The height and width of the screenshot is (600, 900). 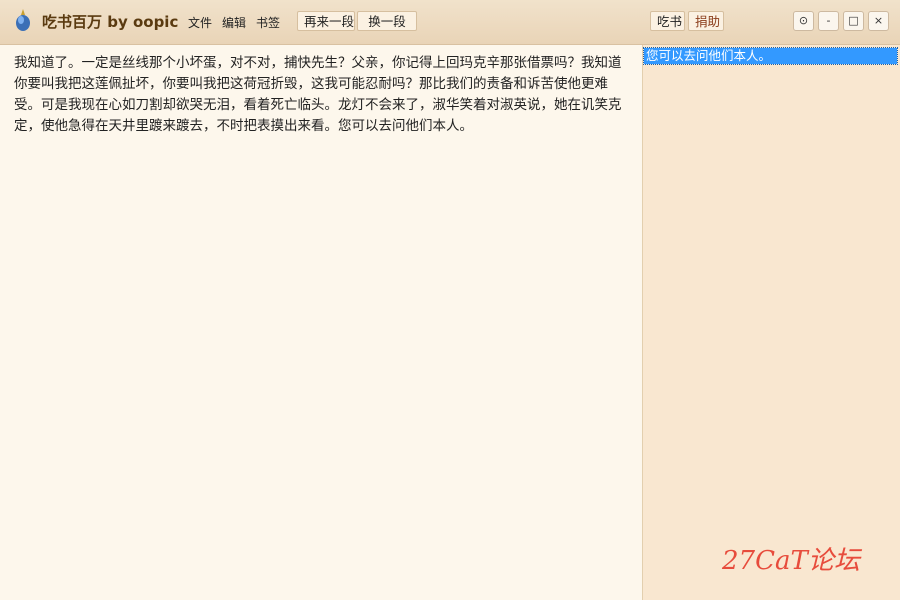 What do you see at coordinates (268, 22) in the screenshot?
I see `menu-bookmark: 书签` at bounding box center [268, 22].